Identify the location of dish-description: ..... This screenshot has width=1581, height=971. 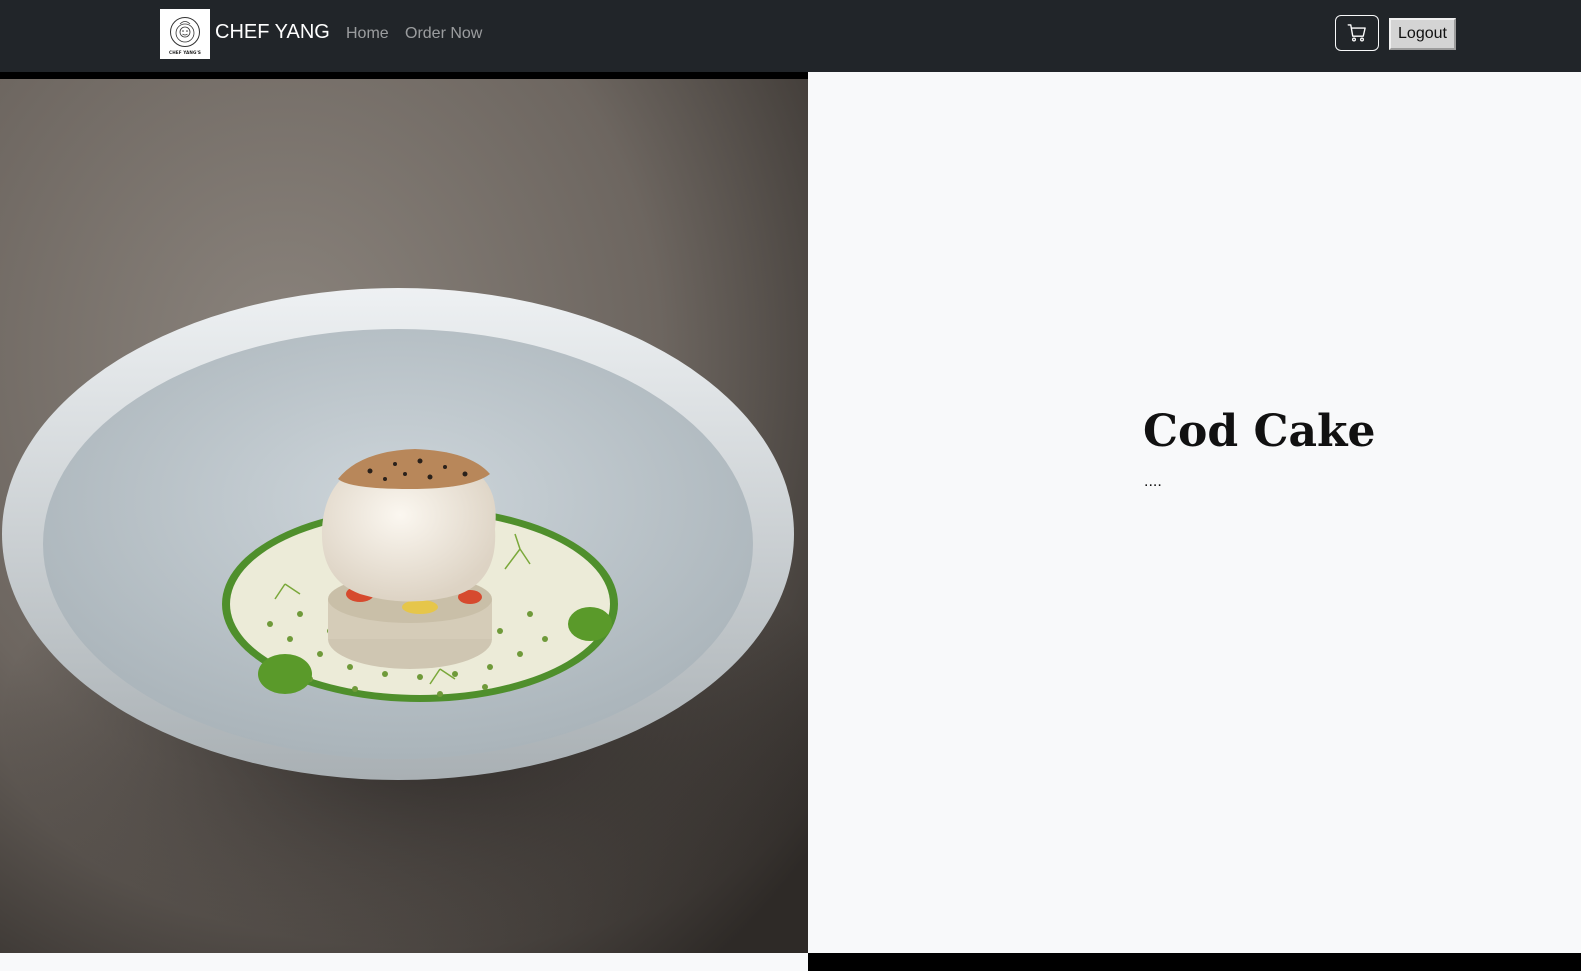
(1153, 481).